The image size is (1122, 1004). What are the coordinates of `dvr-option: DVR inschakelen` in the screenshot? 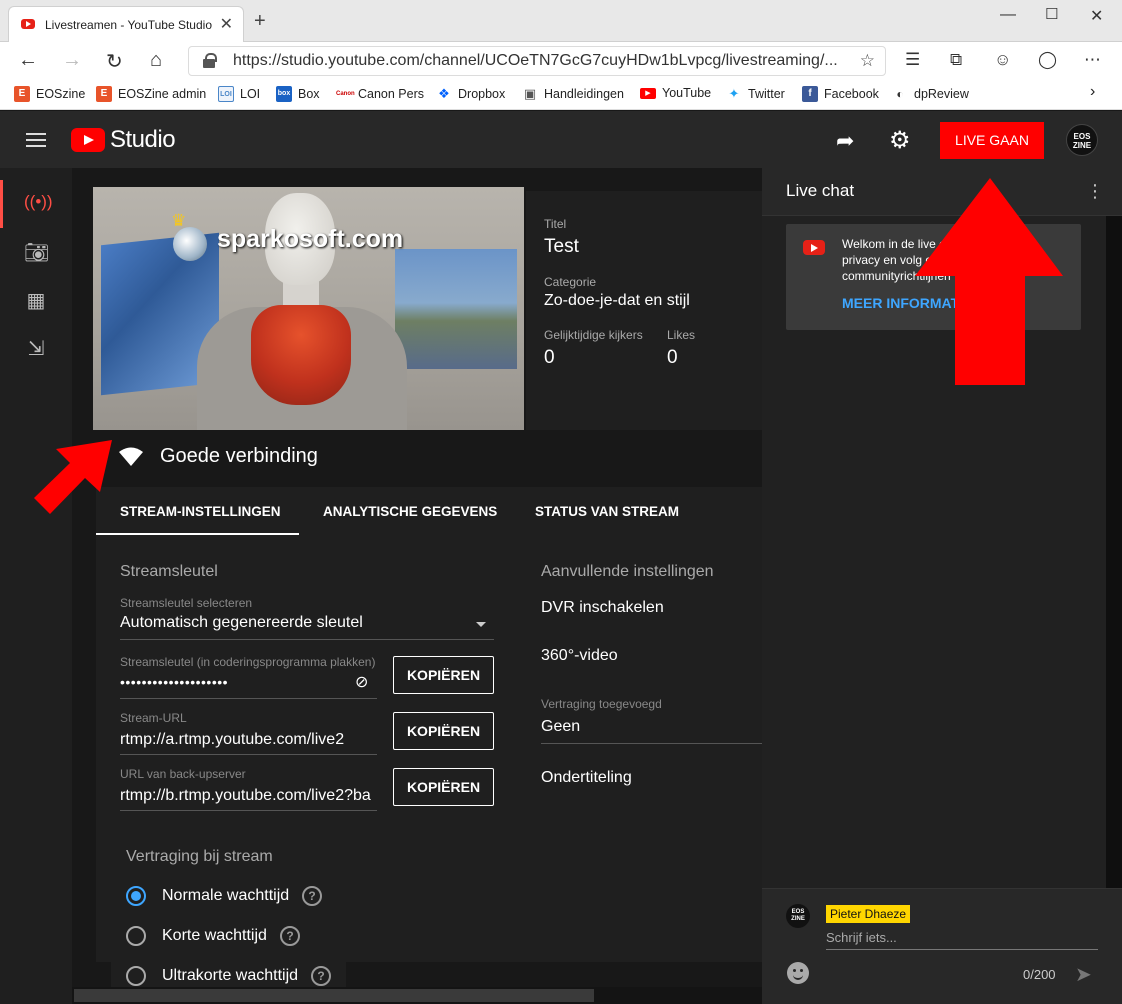 It's located at (602, 608).